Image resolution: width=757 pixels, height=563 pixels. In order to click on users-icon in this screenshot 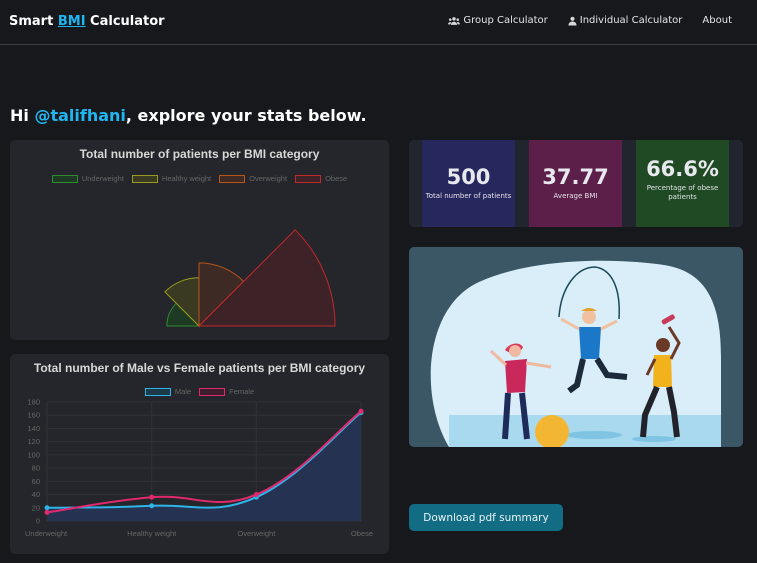, I will do `click(454, 20)`.